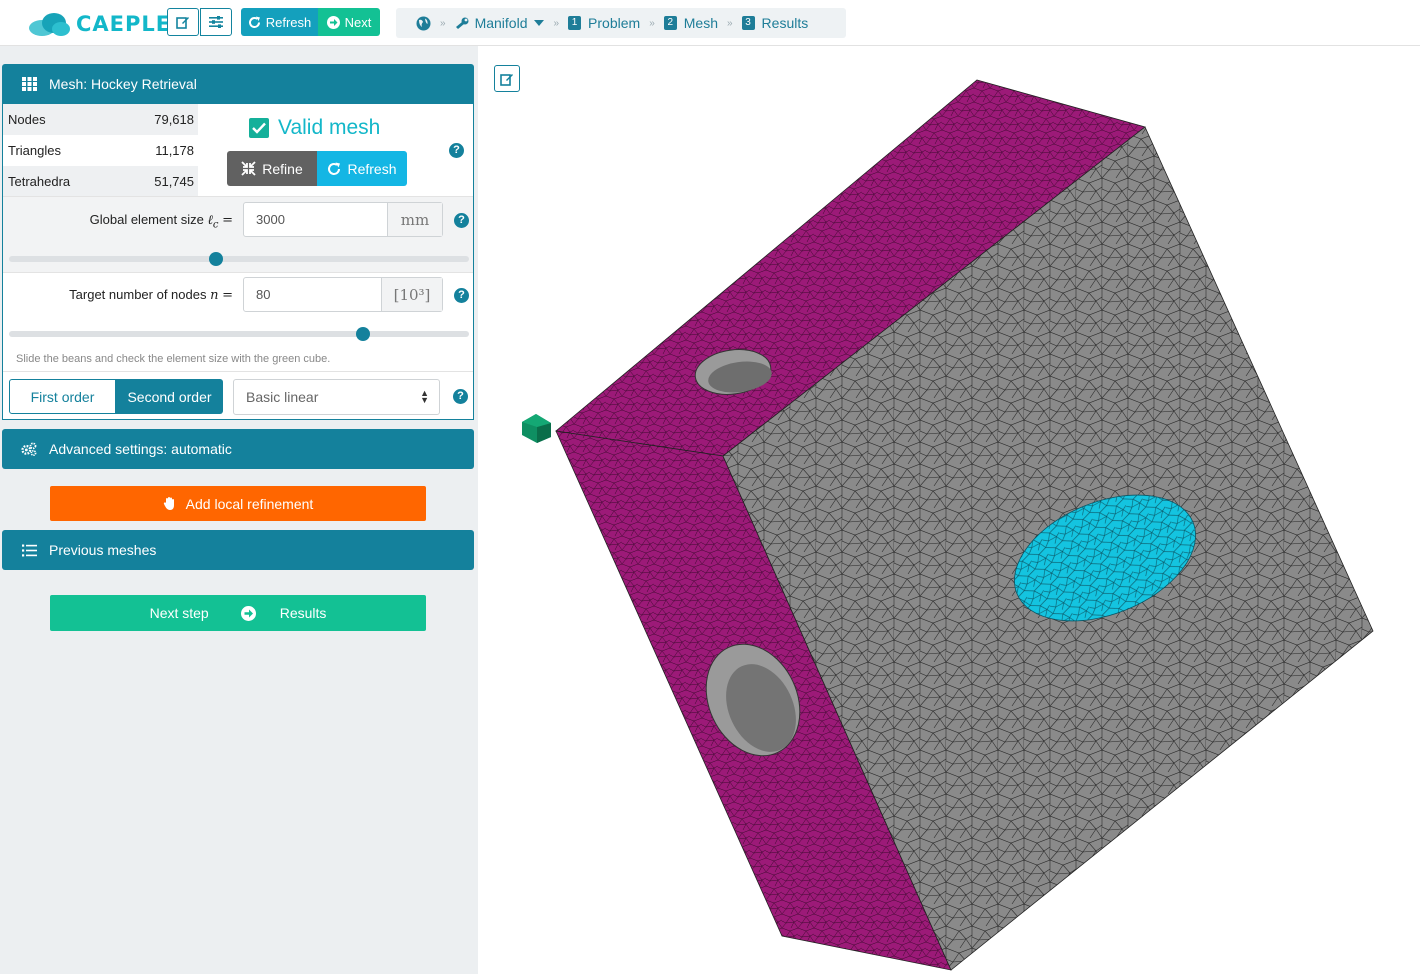 This screenshot has height=974, width=1420. I want to click on stat-label: Tetrahedra, so click(39, 181).